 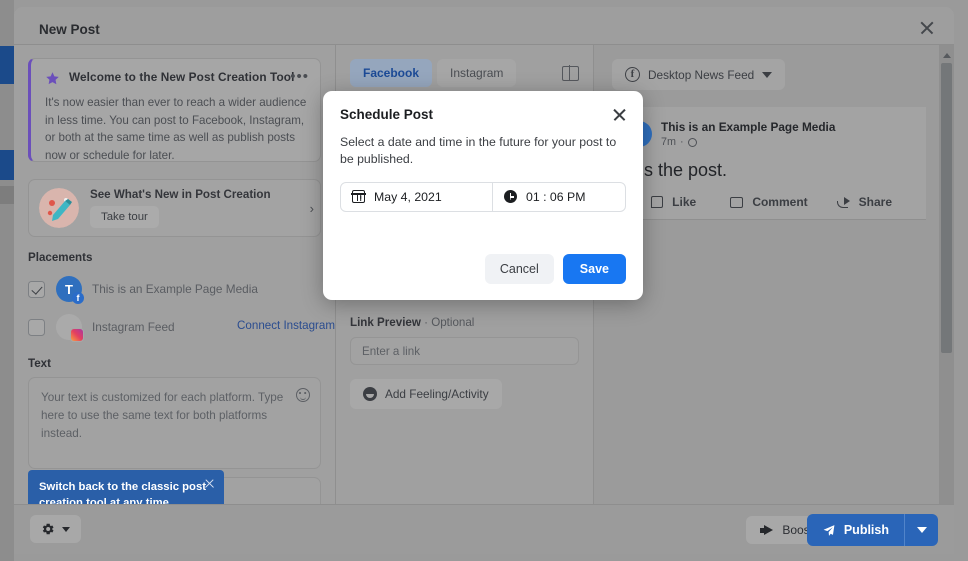 I want to click on megaphone-icon, so click(x=767, y=530).